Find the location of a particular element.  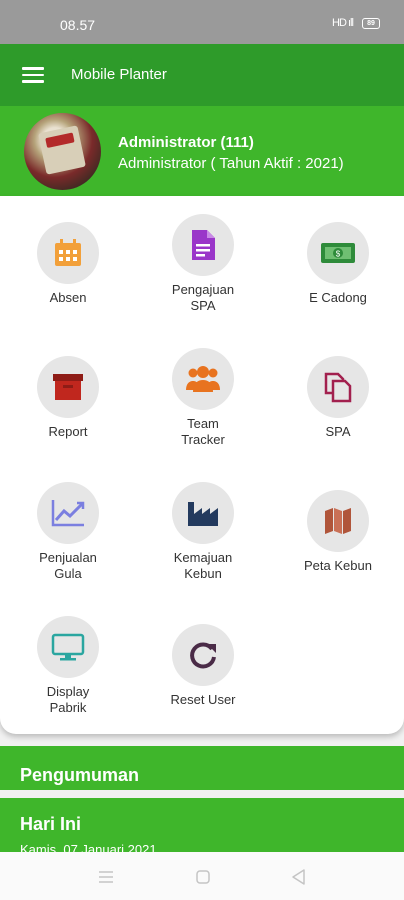

team-icon is located at coordinates (203, 379).